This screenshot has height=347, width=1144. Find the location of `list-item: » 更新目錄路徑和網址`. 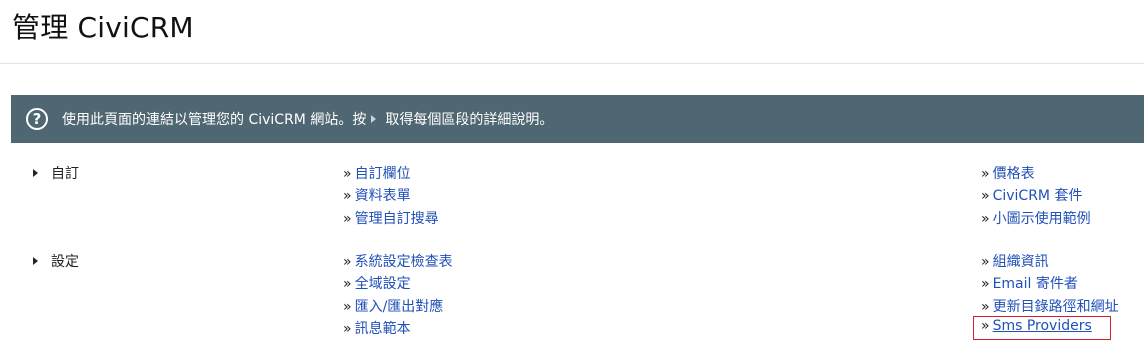

list-item: » 更新目錄路徑和網址 is located at coordinates (1050, 306).